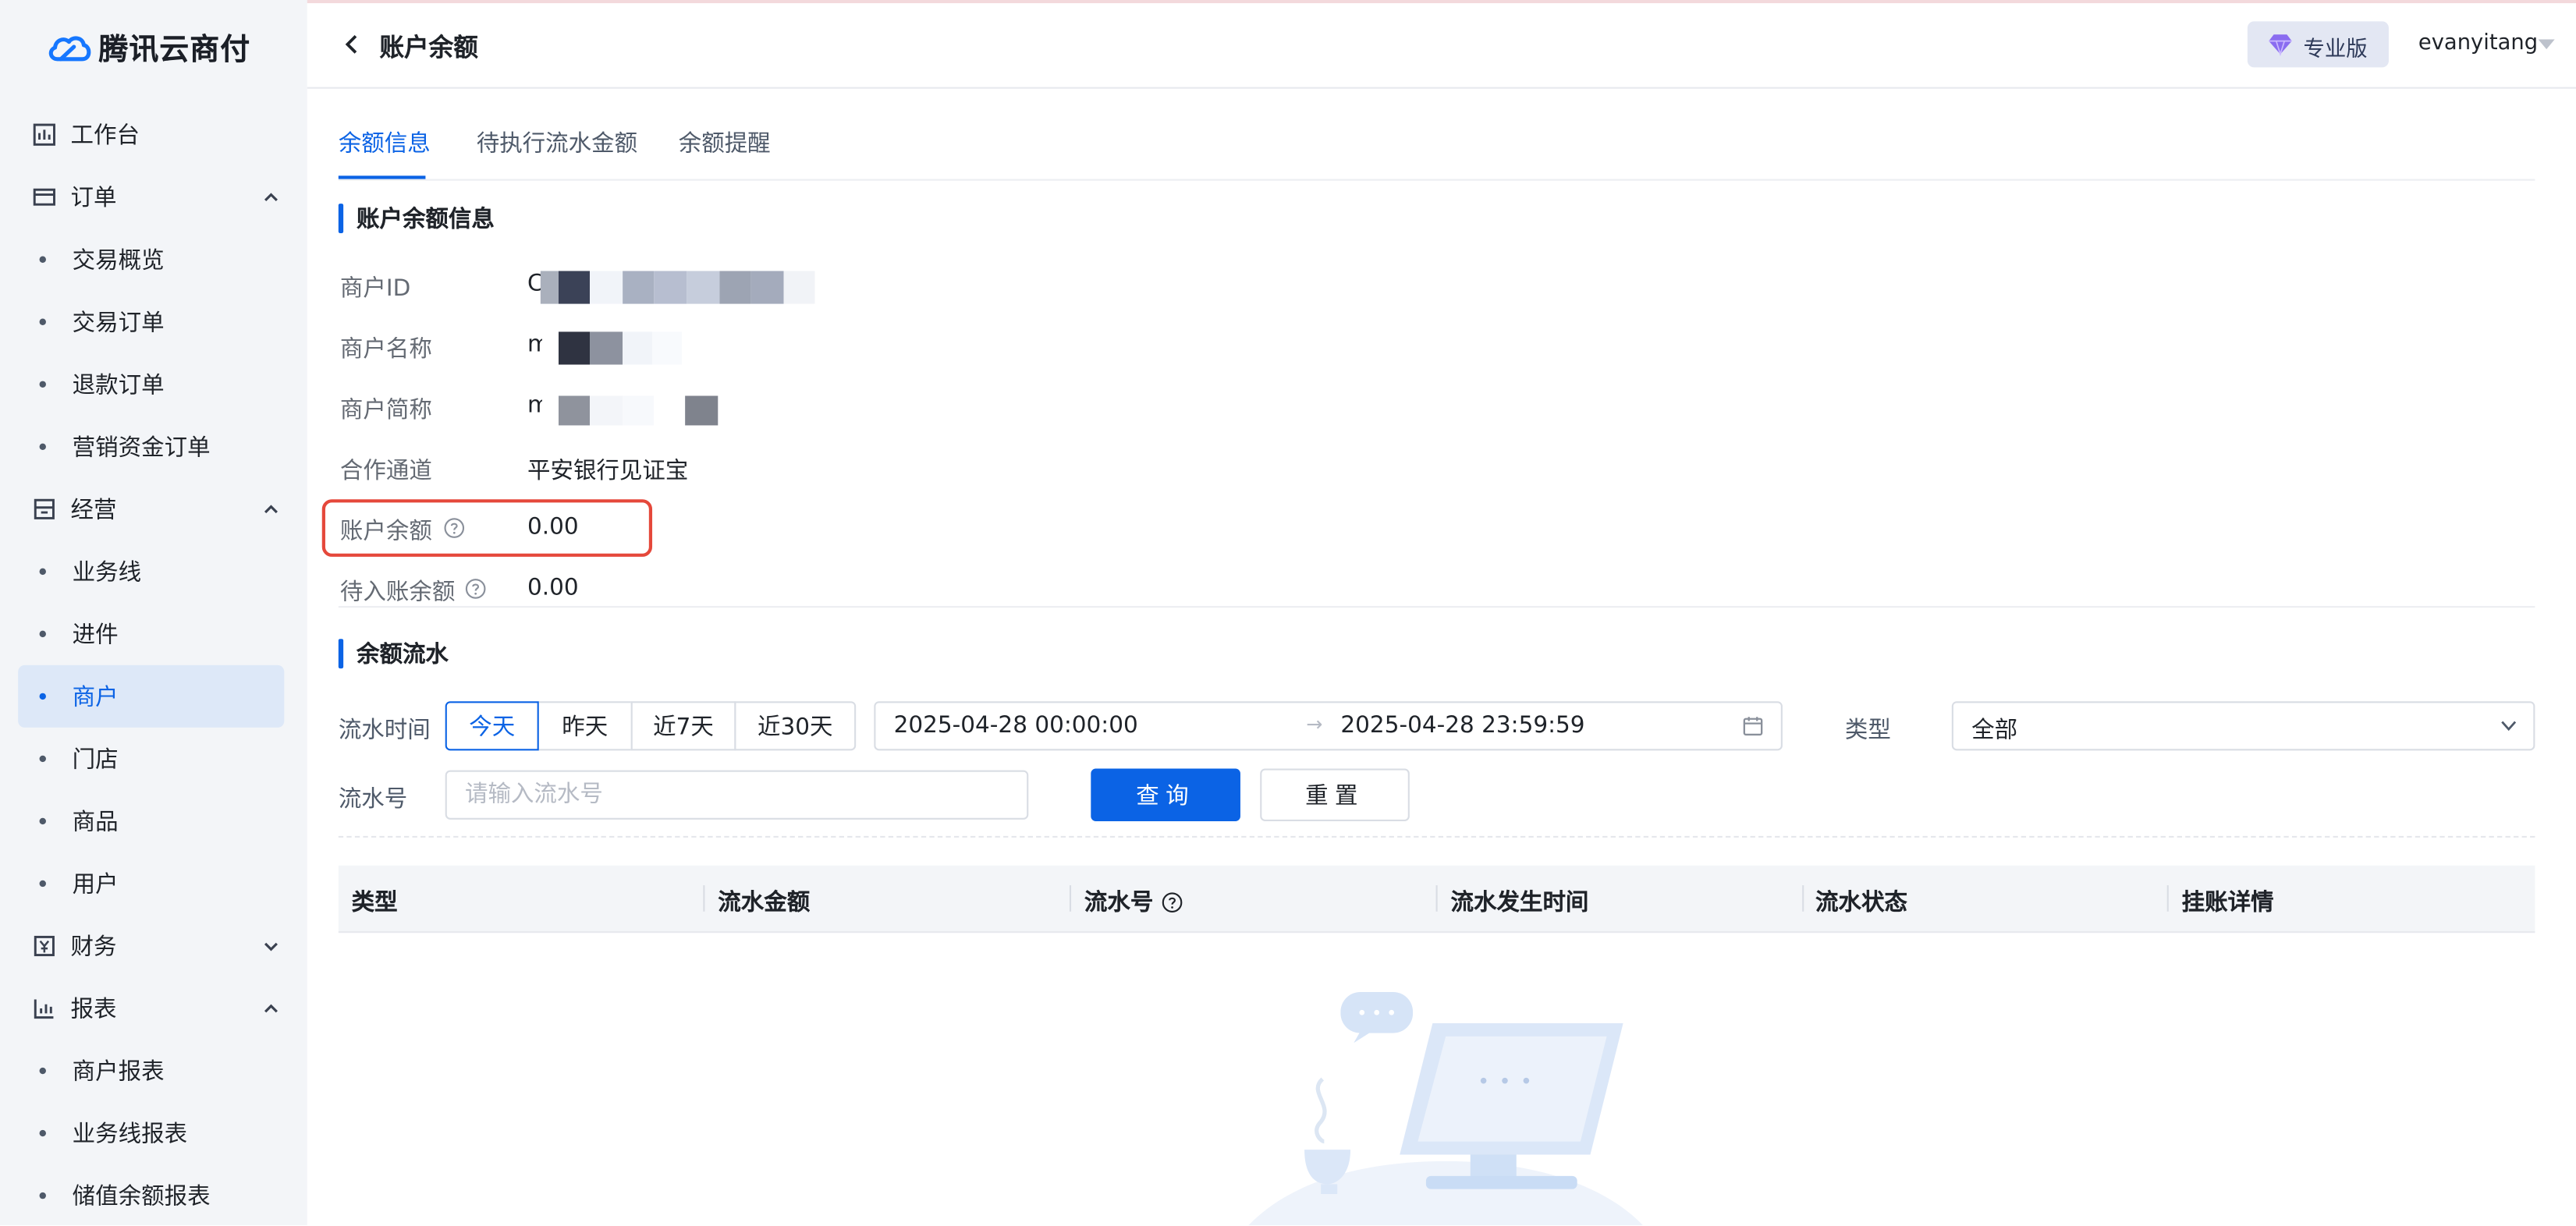 The height and width of the screenshot is (1226, 2576). I want to click on sidebar-item-workbench: 工作台, so click(153, 135).